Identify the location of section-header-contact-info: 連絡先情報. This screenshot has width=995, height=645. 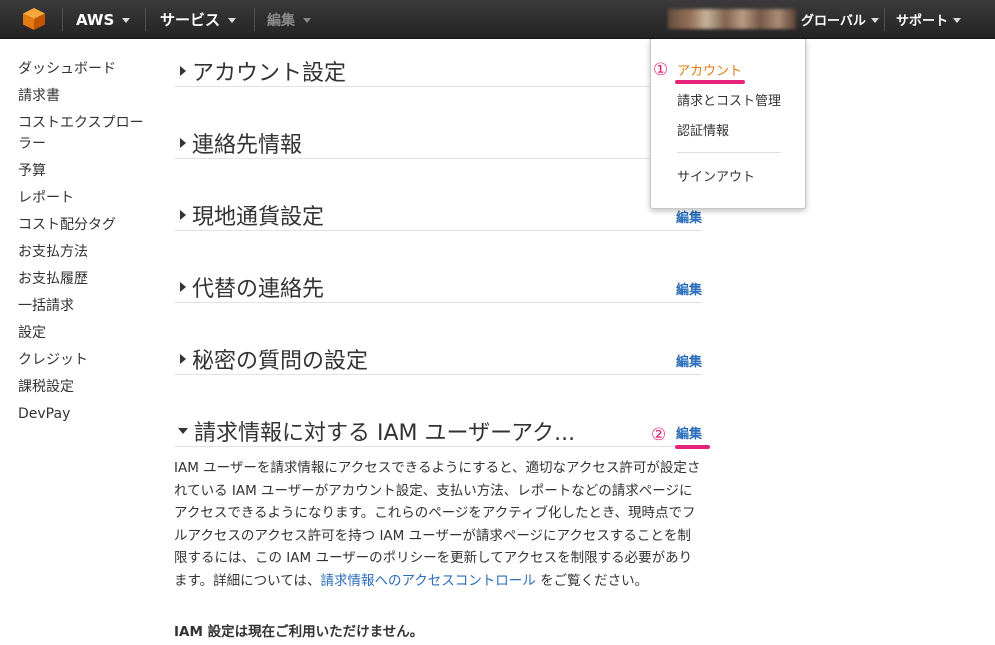
(238, 143).